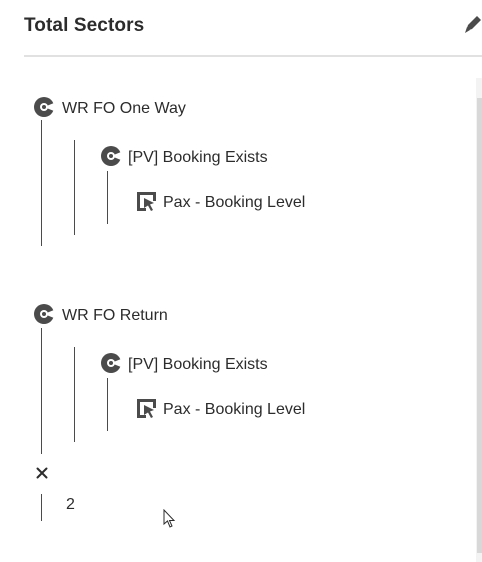 This screenshot has height=562, width=482. I want to click on edit-button, so click(472, 24).